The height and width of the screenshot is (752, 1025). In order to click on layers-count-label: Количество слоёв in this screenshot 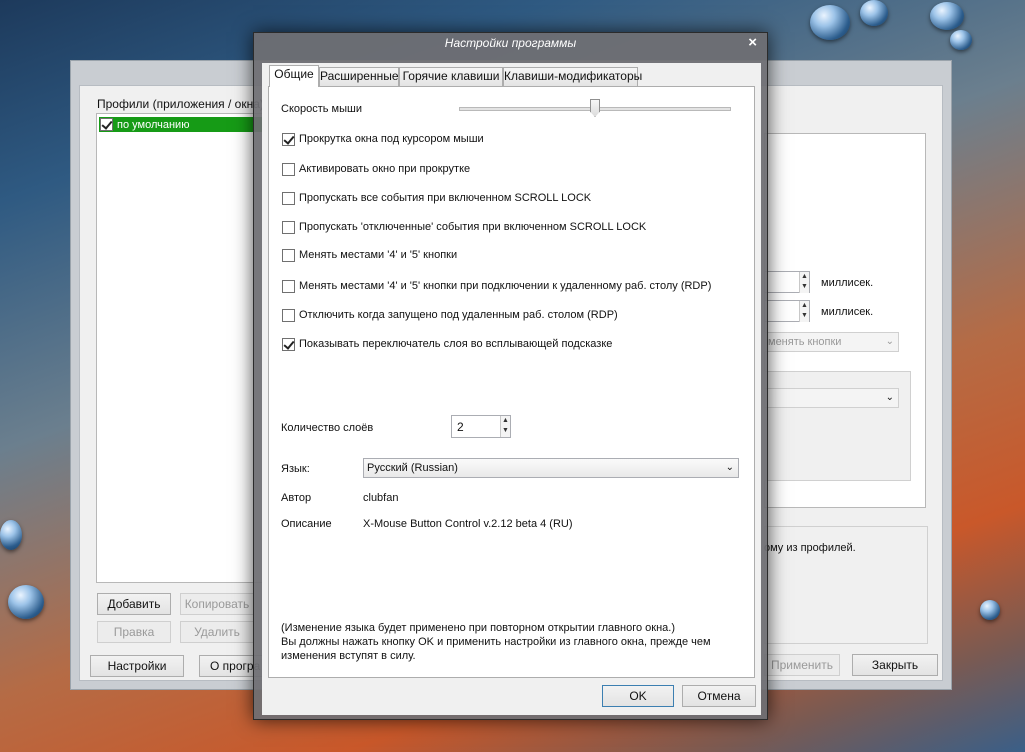, I will do `click(327, 428)`.